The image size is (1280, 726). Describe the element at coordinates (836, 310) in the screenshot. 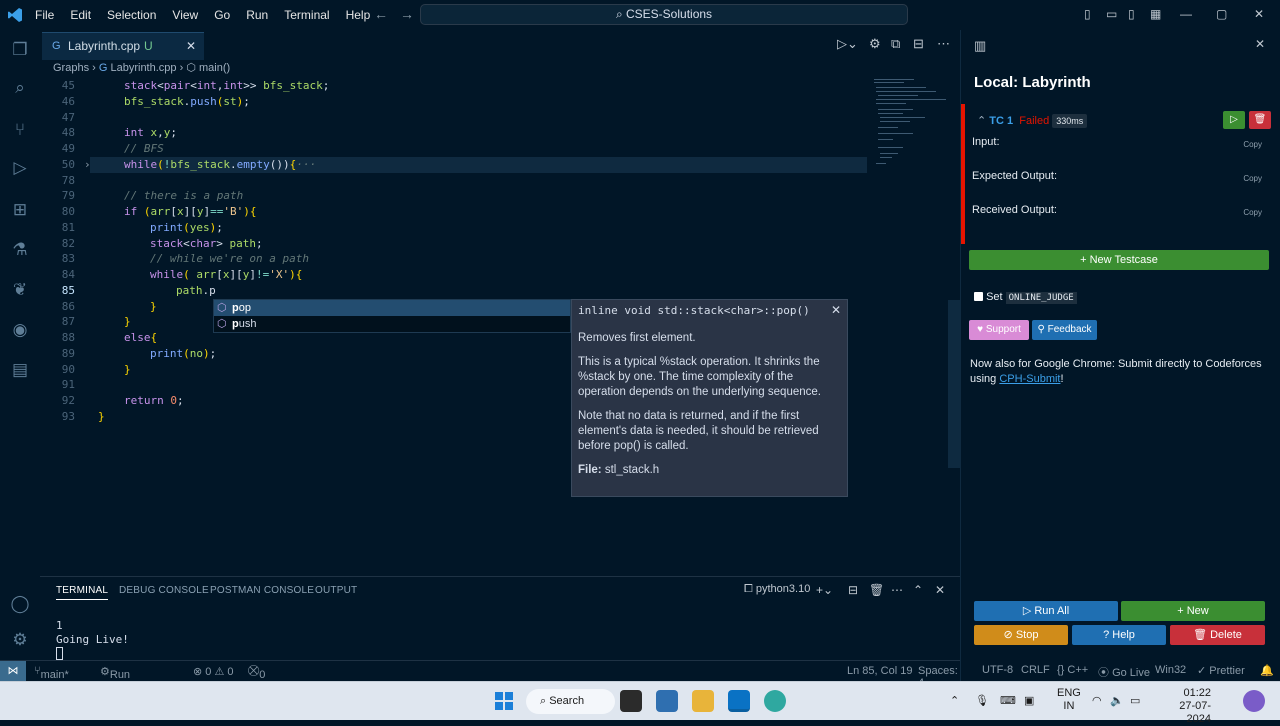

I see `close-details-icon: ✕` at that location.